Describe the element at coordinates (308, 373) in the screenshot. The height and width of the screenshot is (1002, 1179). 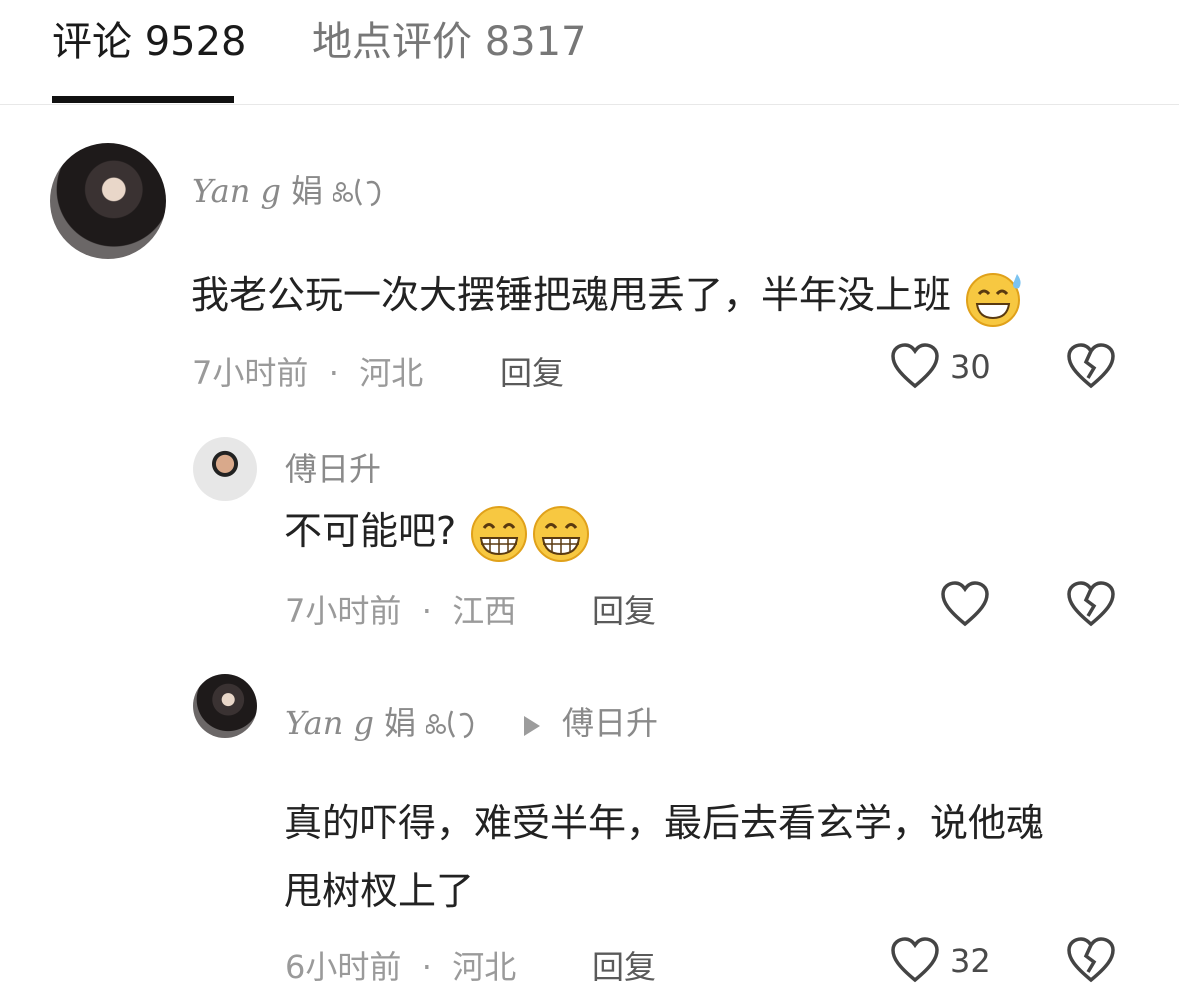
I see `comment-meta: 7小时前 · 河北` at that location.